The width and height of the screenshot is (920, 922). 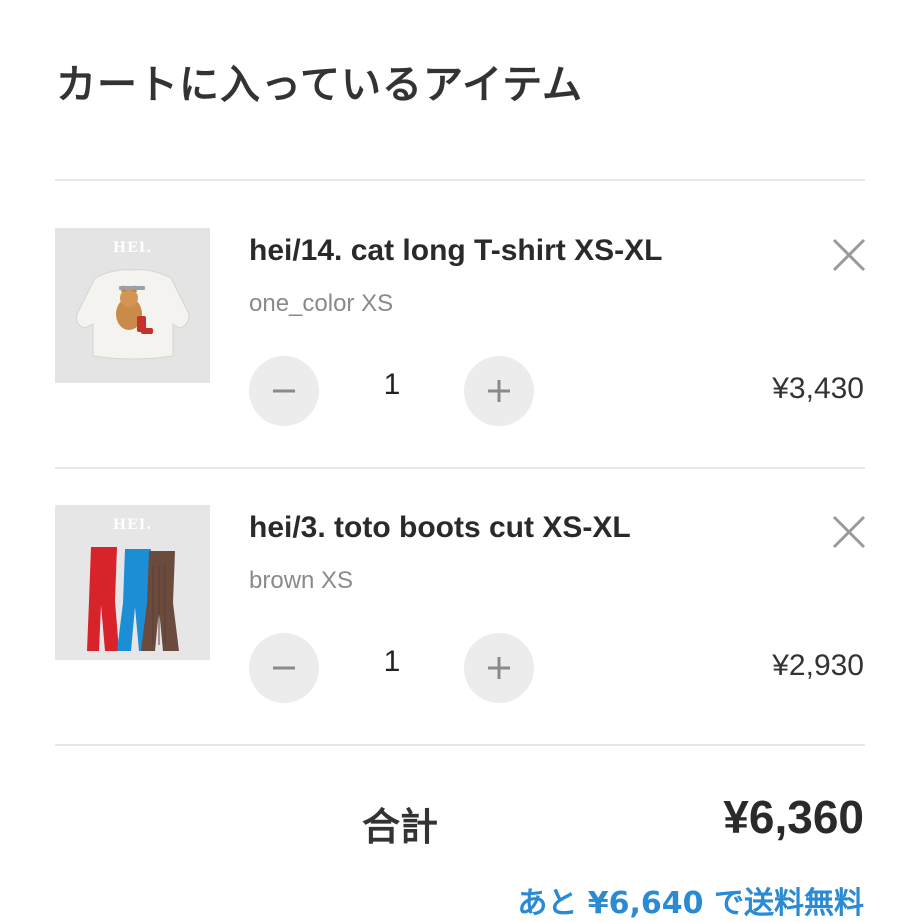 What do you see at coordinates (319, 85) in the screenshot?
I see `page-title: カートに入っているアイテム` at bounding box center [319, 85].